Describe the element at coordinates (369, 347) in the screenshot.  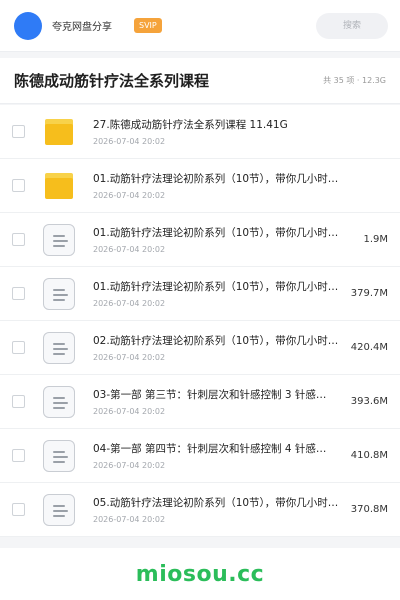
I see `item-size: 420.4M` at that location.